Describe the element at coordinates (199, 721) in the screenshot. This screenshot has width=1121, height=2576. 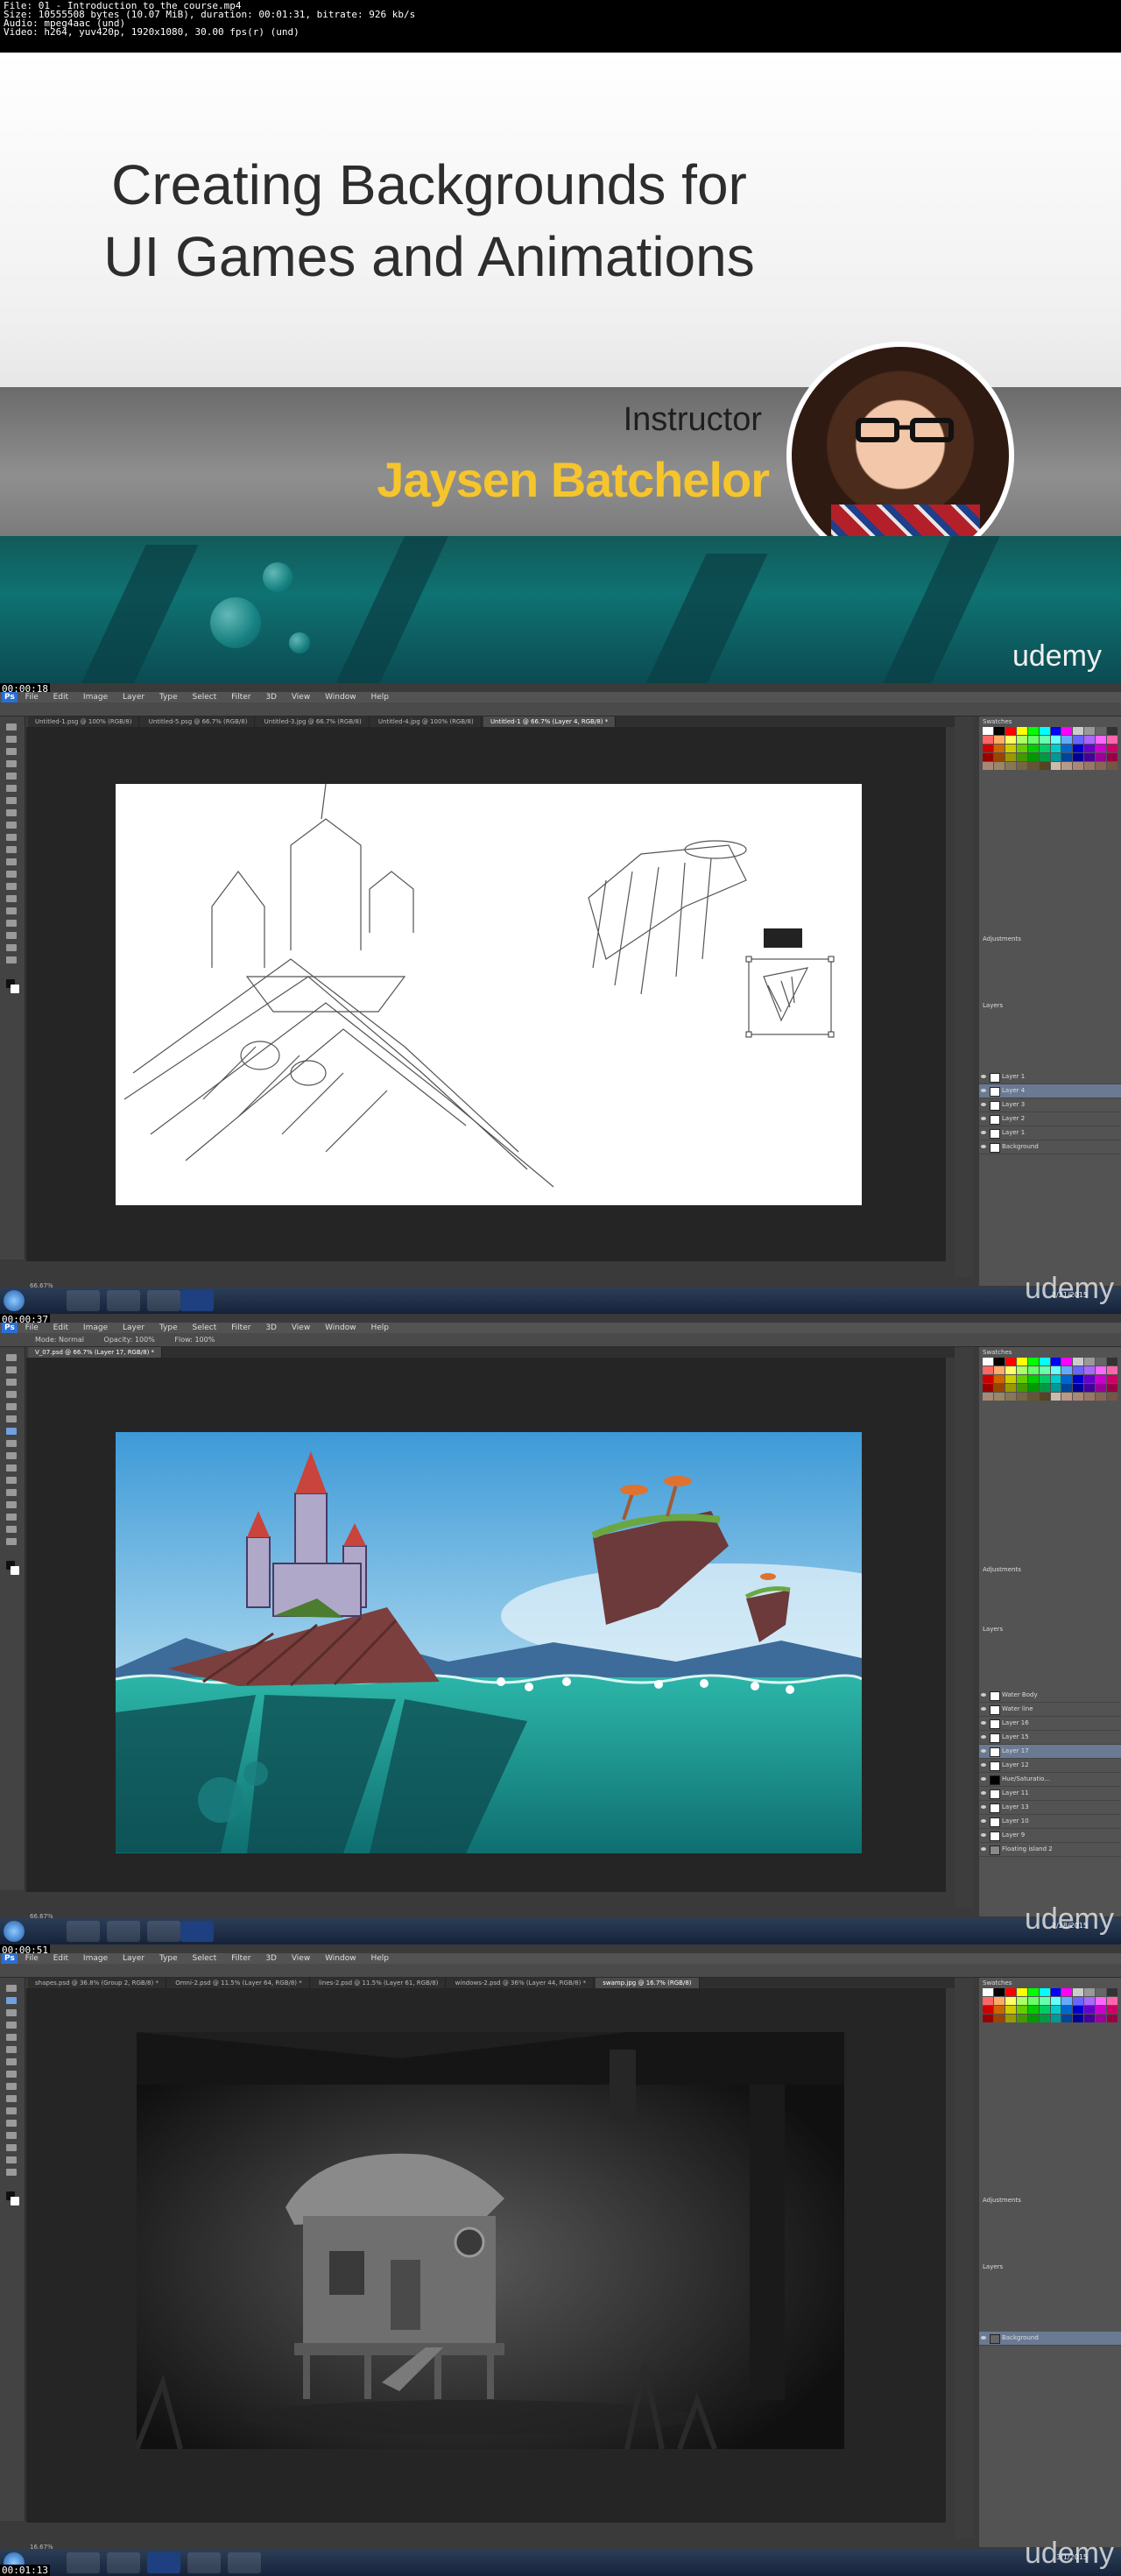
I see `document-tab: Untitled-5.psg @ 66.7% (RGB/8)` at that location.